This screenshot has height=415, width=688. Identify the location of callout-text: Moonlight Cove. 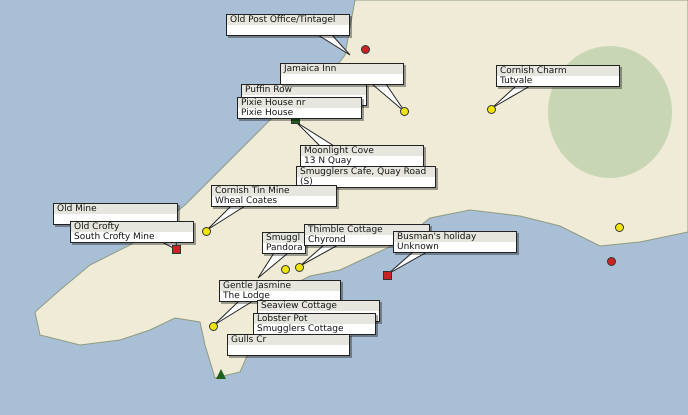
(362, 151).